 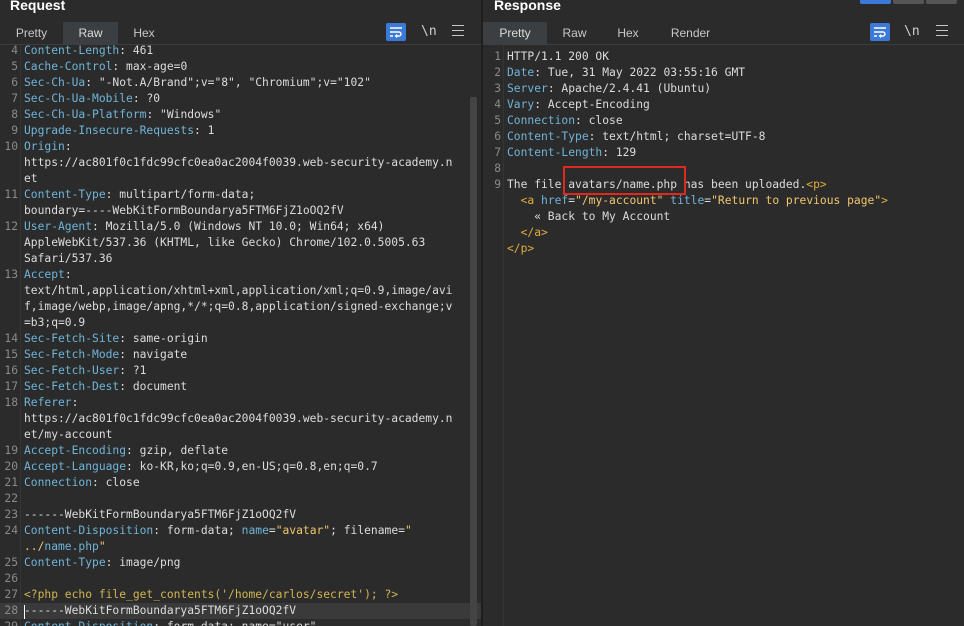 What do you see at coordinates (497, 104) in the screenshot?
I see `line-number: 4` at bounding box center [497, 104].